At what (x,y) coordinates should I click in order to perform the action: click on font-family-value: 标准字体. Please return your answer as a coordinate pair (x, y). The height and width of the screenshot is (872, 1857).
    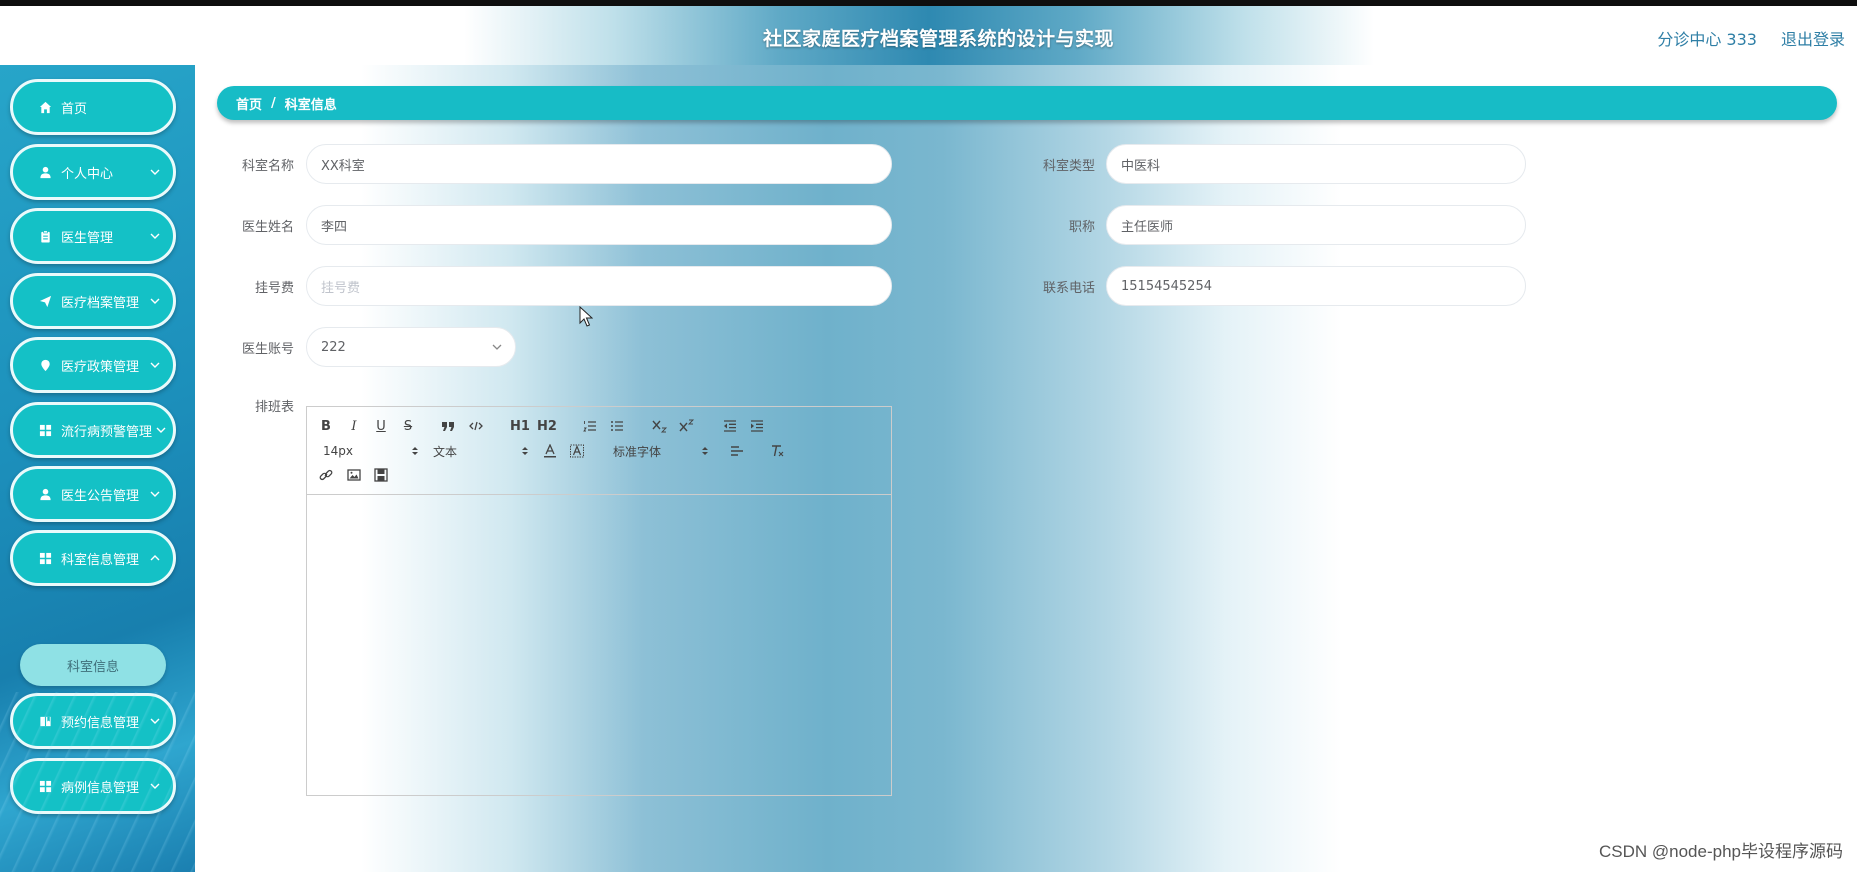
    Looking at the image, I should click on (637, 451).